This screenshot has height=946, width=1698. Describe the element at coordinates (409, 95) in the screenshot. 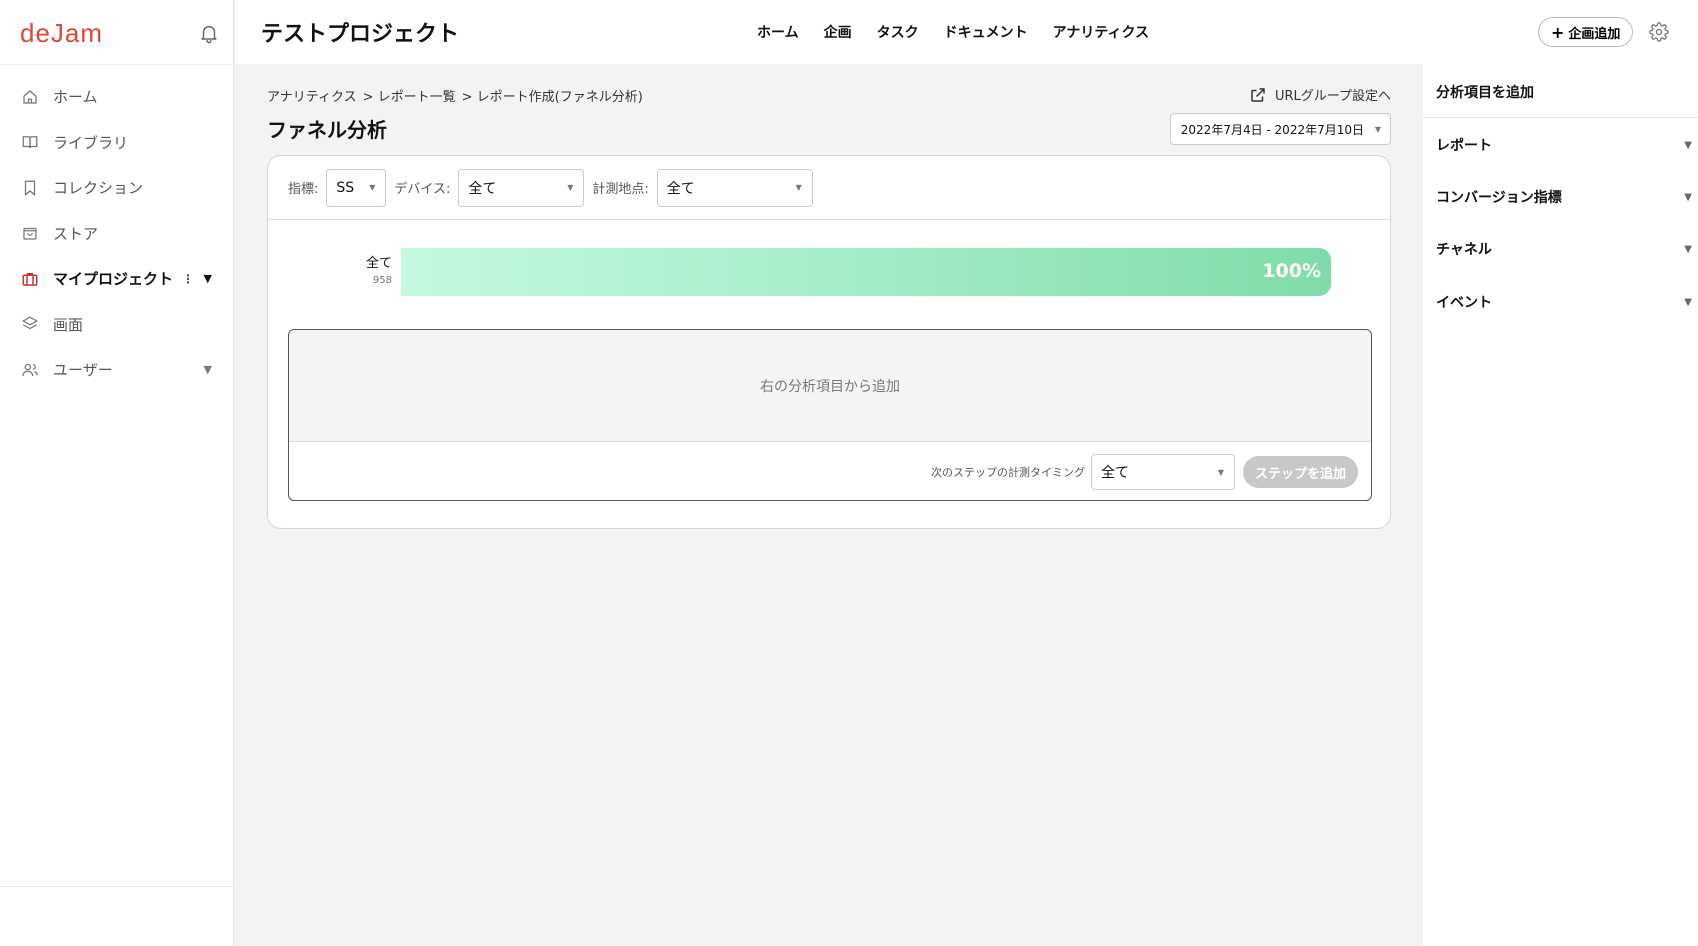

I see `breadcrumb-report-list: > レポート一覧` at that location.